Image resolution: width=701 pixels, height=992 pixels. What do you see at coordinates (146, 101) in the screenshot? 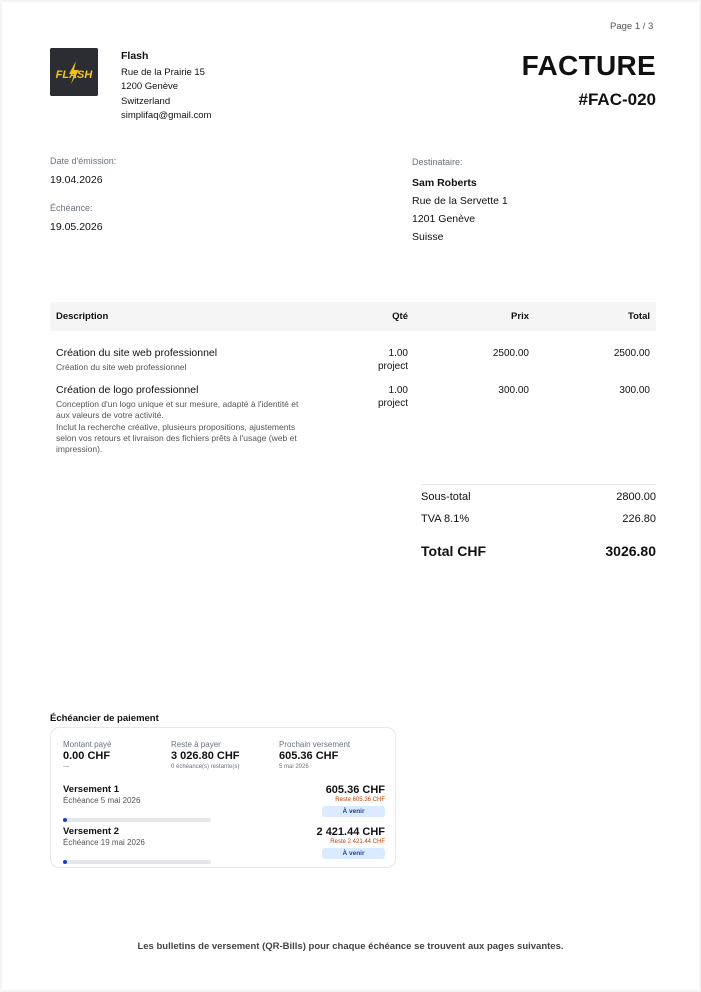
I see `sender-country: Switzerland` at bounding box center [146, 101].